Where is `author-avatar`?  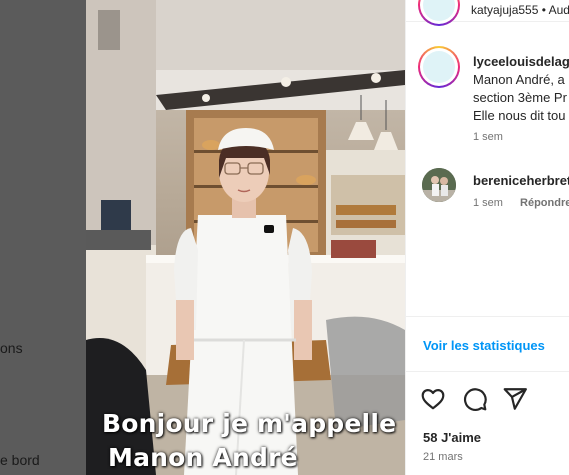 author-avatar is located at coordinates (439, 13).